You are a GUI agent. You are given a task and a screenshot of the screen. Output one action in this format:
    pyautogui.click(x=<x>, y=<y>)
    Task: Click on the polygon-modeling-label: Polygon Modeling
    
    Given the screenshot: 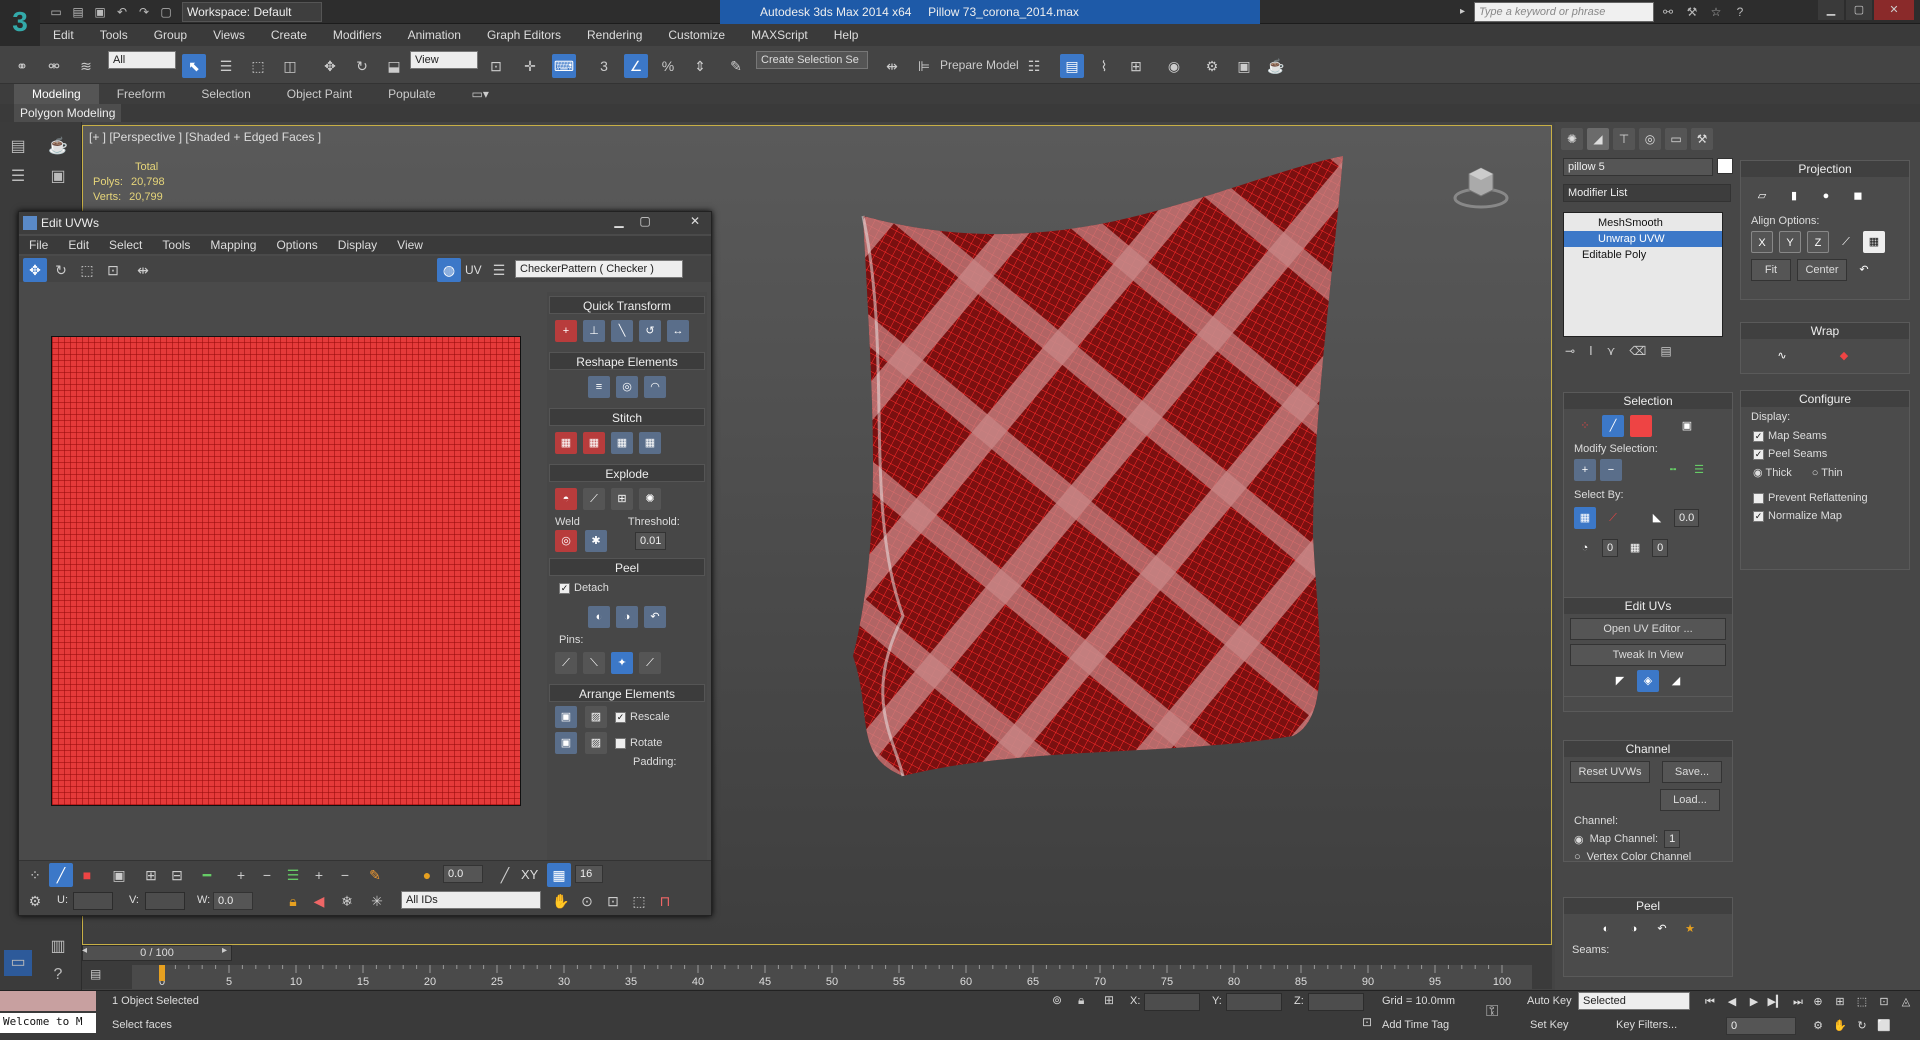 What is the action you would take?
    pyautogui.click(x=68, y=113)
    